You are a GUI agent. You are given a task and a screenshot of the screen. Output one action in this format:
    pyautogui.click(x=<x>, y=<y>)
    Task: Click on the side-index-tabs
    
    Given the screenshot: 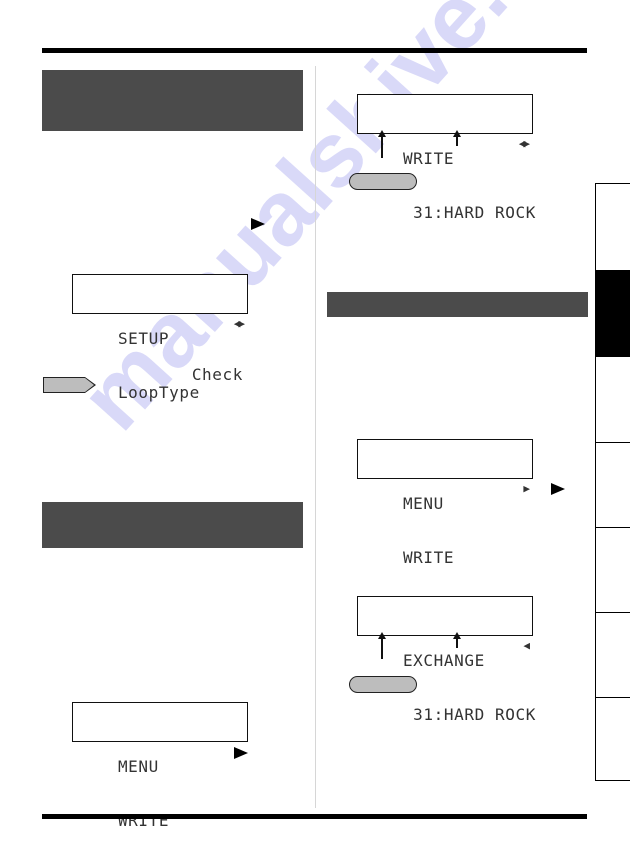 What is the action you would take?
    pyautogui.click(x=612, y=482)
    